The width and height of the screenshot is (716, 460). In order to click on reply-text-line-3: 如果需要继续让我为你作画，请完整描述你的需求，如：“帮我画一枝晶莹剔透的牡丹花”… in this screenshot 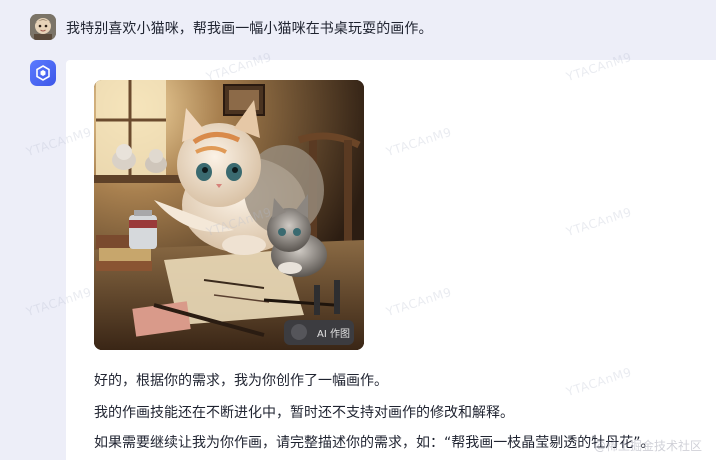, I will do `click(374, 443)`.